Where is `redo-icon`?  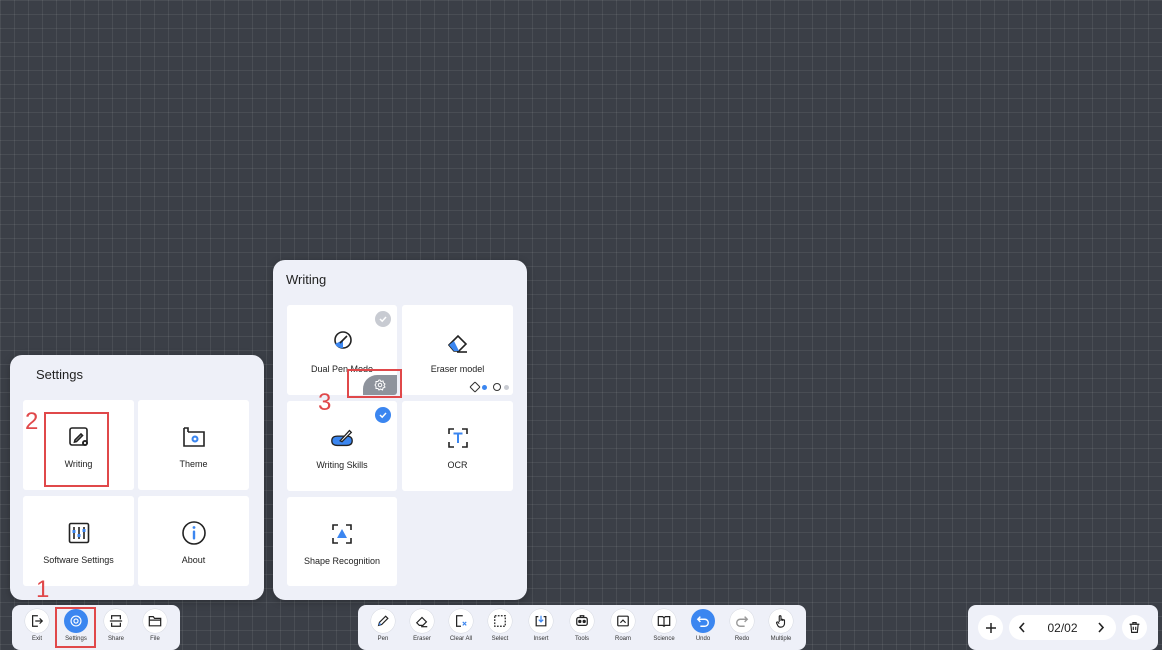
redo-icon is located at coordinates (742, 621).